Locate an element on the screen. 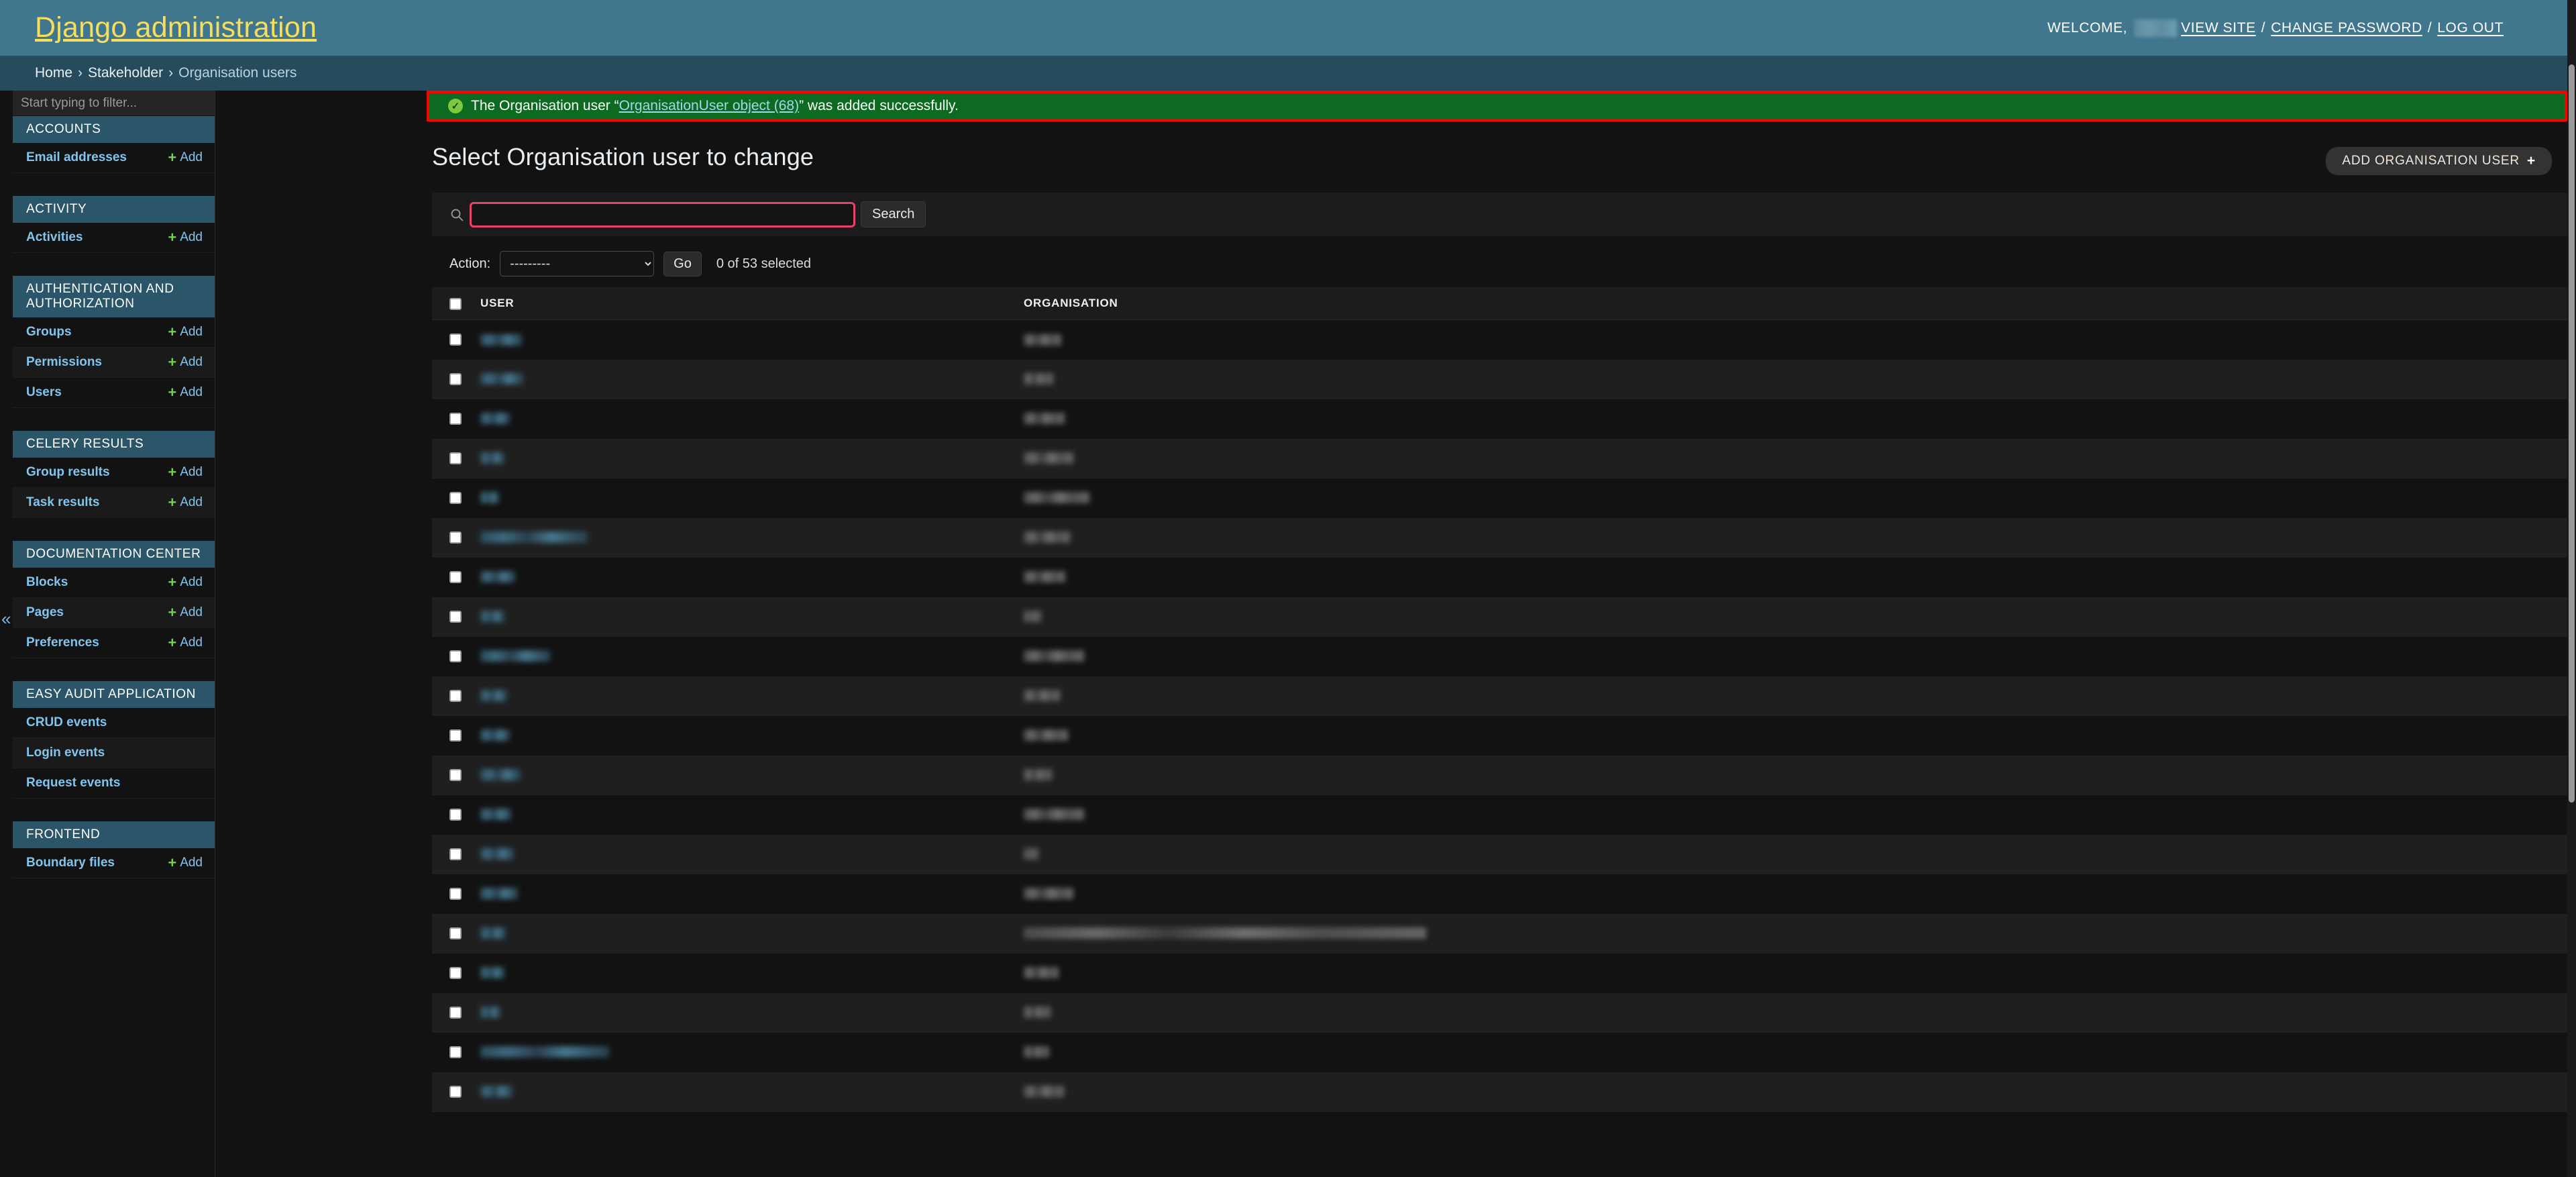 Image resolution: width=2576 pixels, height=1177 pixels. sidebar-item-login-events: Login events is located at coordinates (114, 753).